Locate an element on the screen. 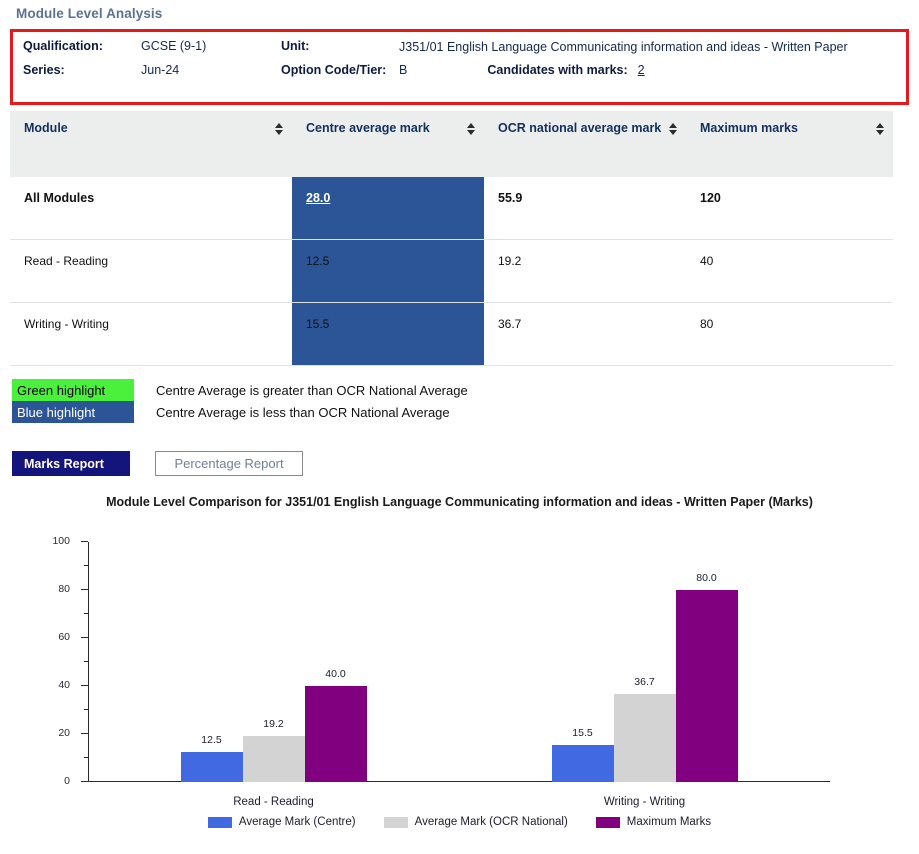 The image size is (919, 854). cell-ocr-national-average-mark: 36.7 is located at coordinates (585, 334).